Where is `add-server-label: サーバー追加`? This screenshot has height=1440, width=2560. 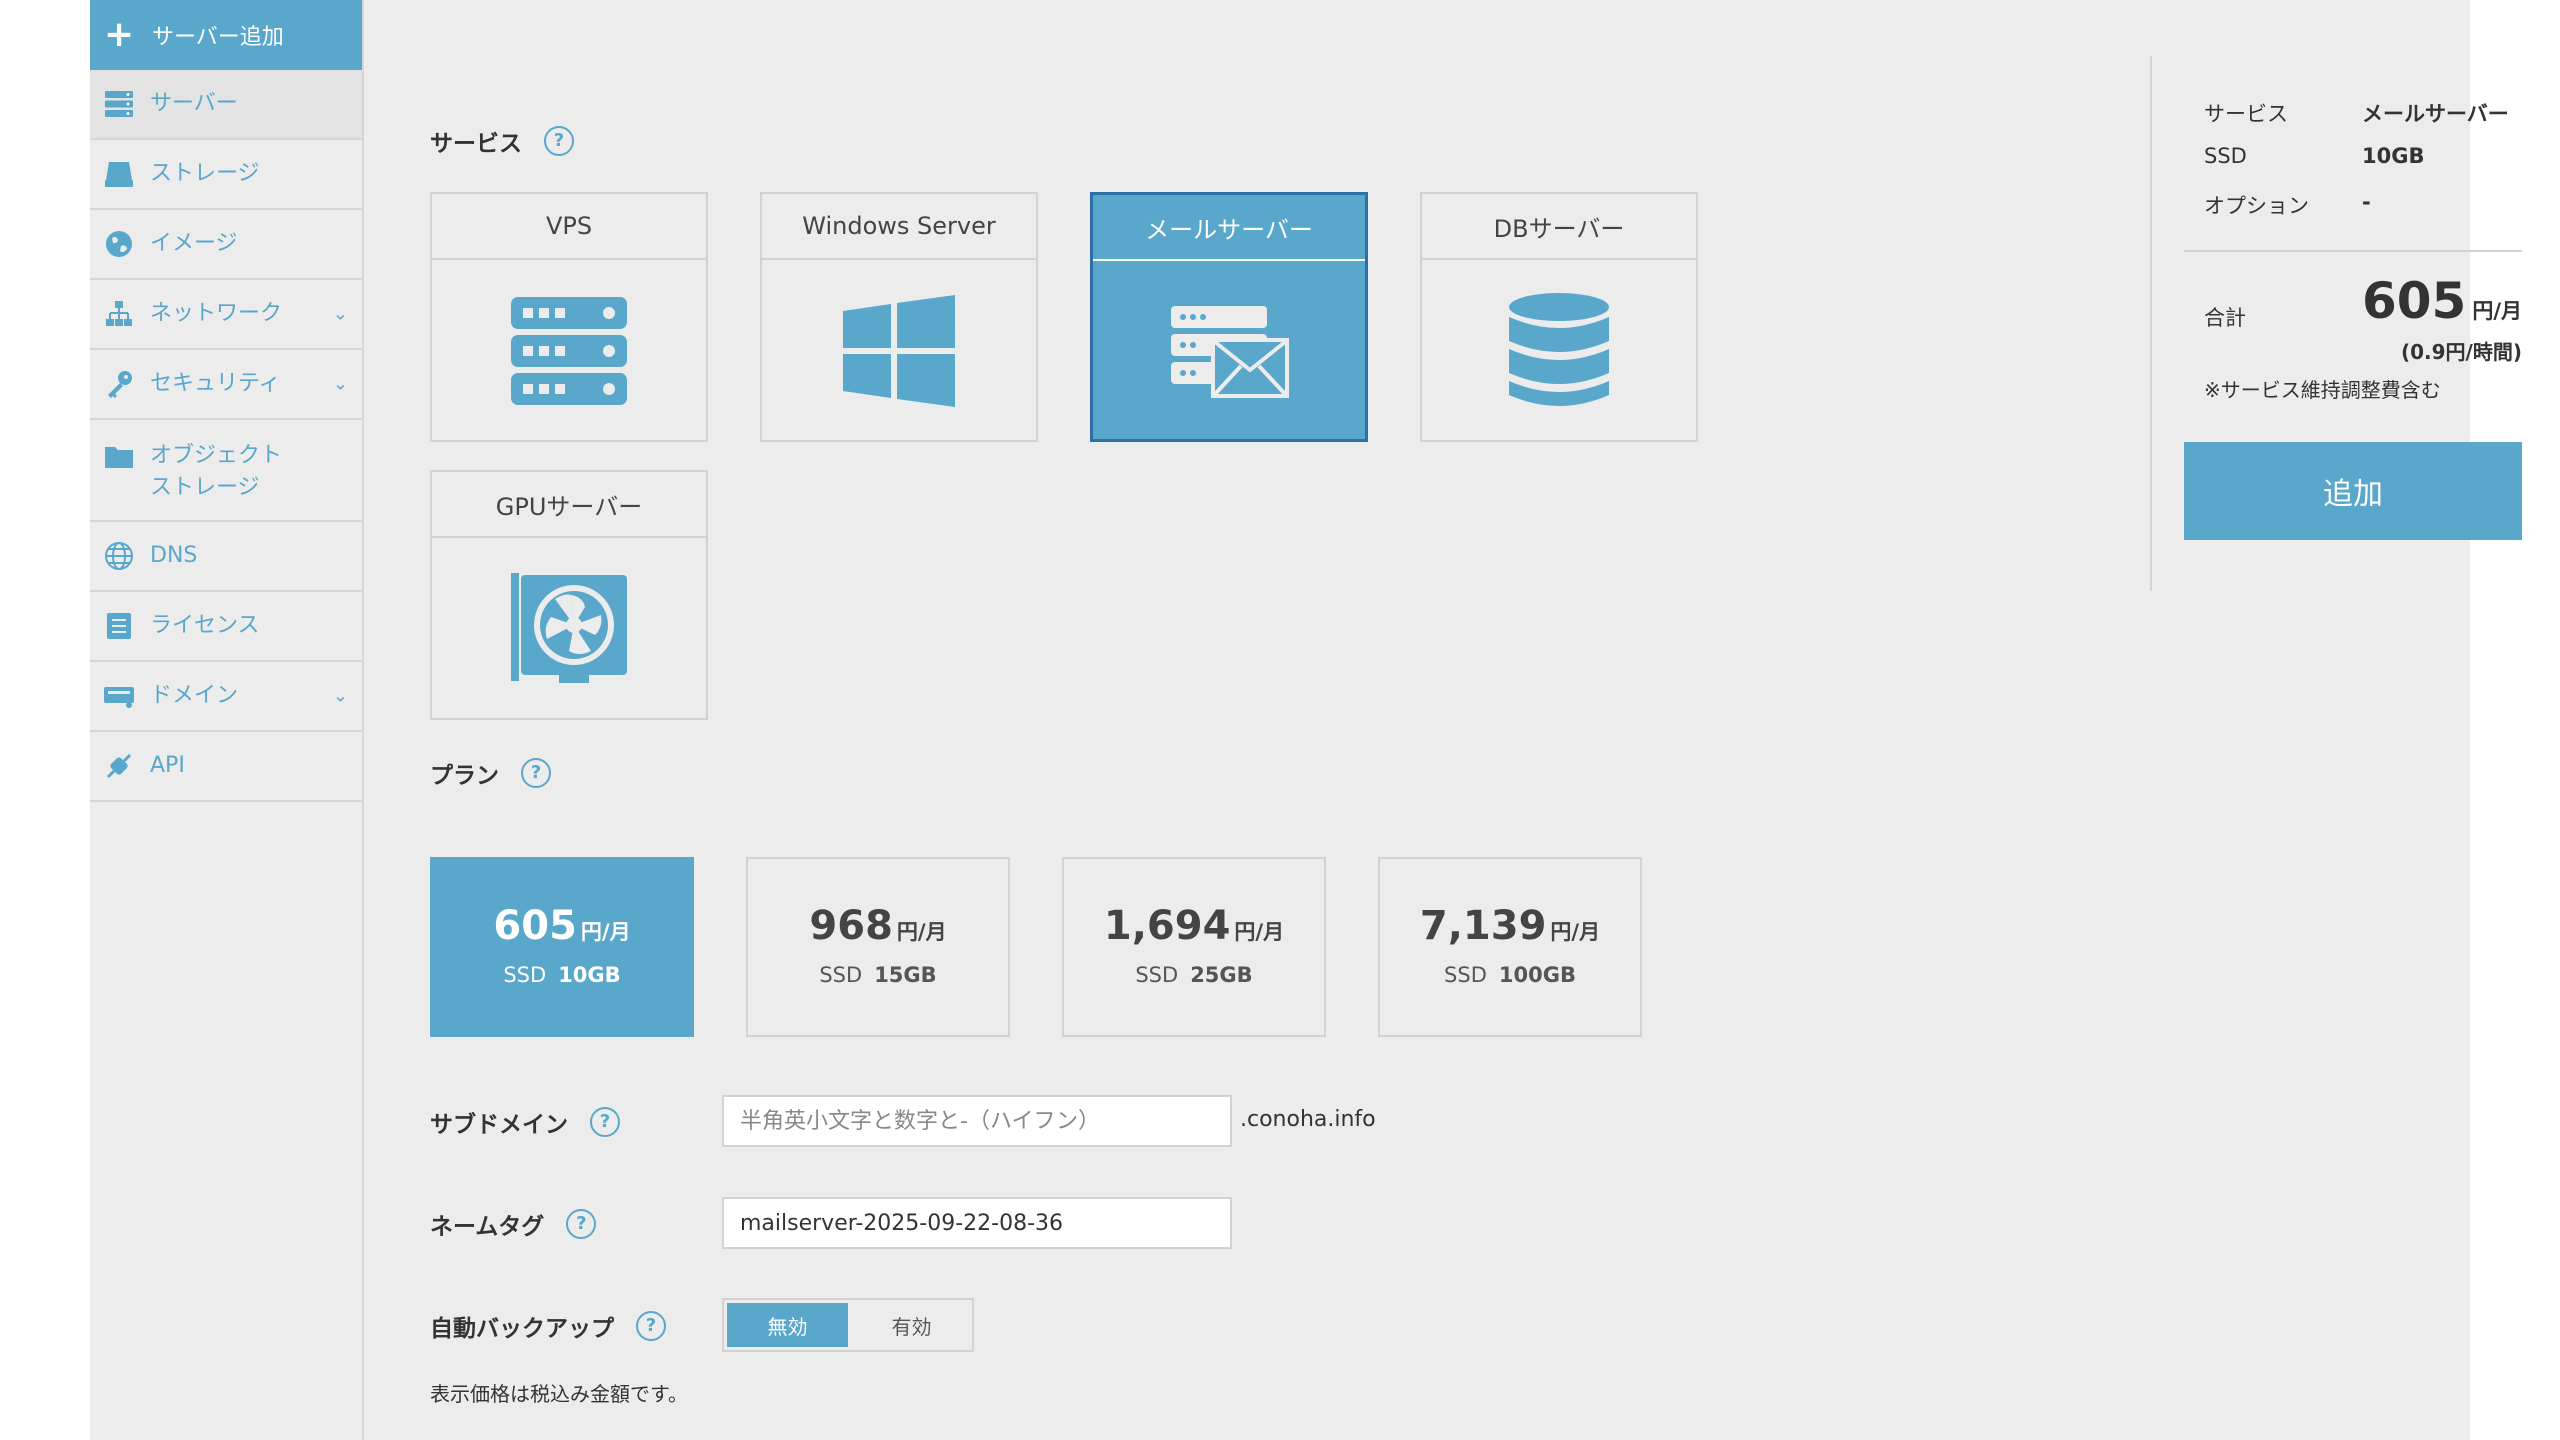 add-server-label: サーバー追加 is located at coordinates (218, 37).